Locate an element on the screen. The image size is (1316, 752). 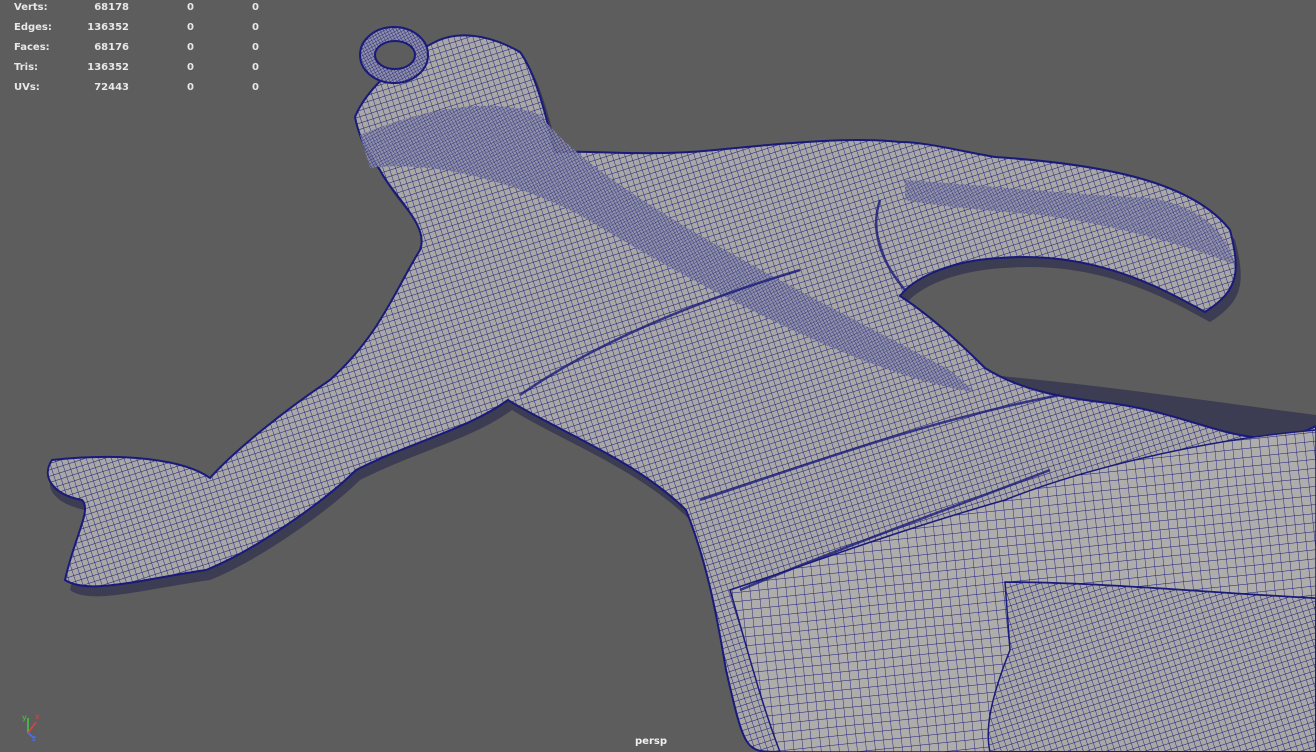
hud-label: Edges: is located at coordinates (33, 27).